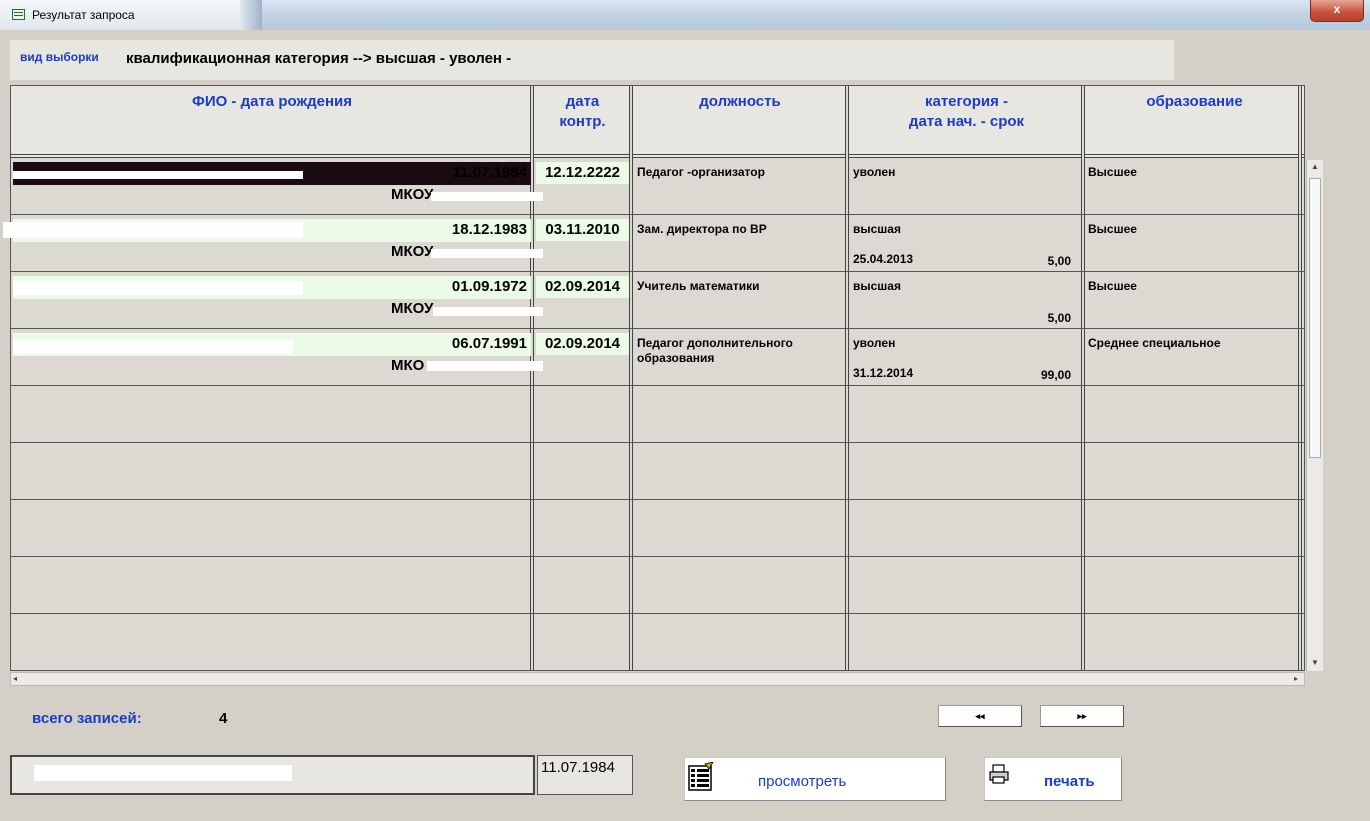  What do you see at coordinates (223, 718) in the screenshot?
I see `total-records-value: 4` at bounding box center [223, 718].